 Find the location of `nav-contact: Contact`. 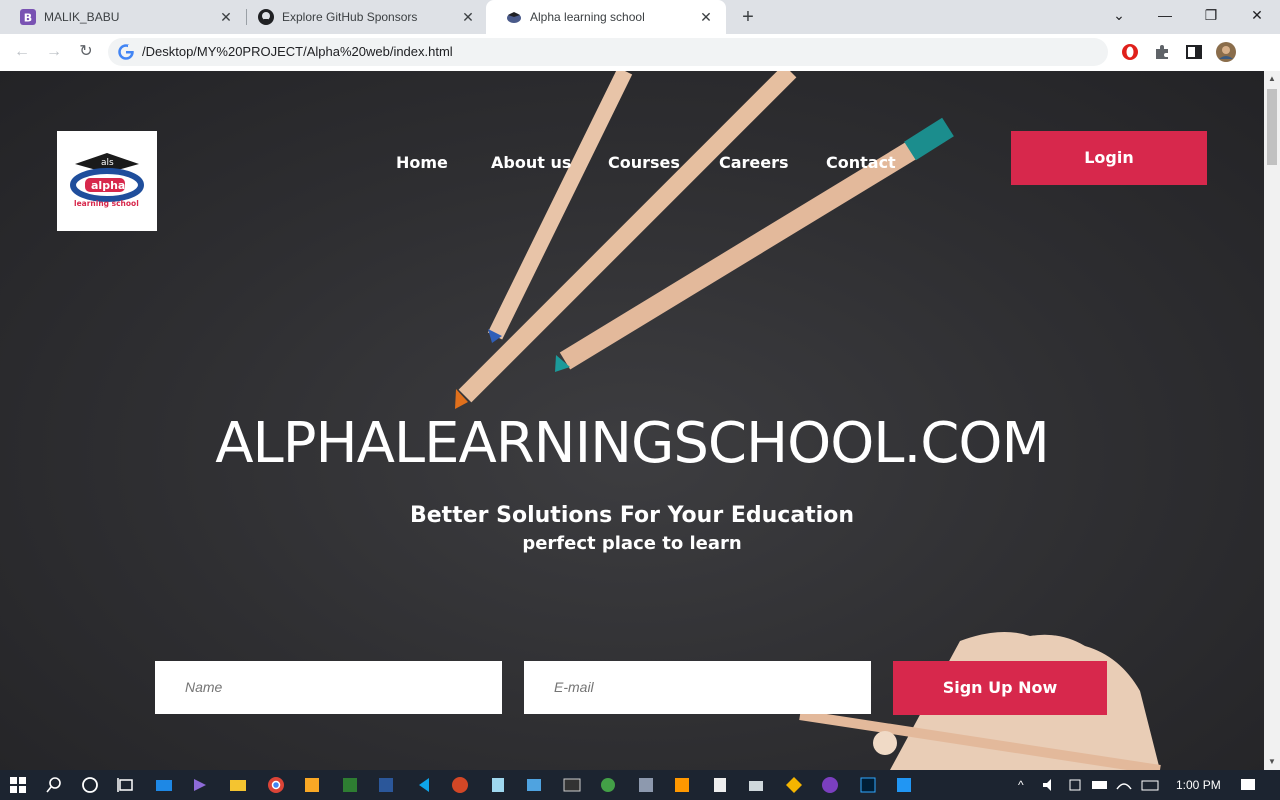

nav-contact: Contact is located at coordinates (861, 162).